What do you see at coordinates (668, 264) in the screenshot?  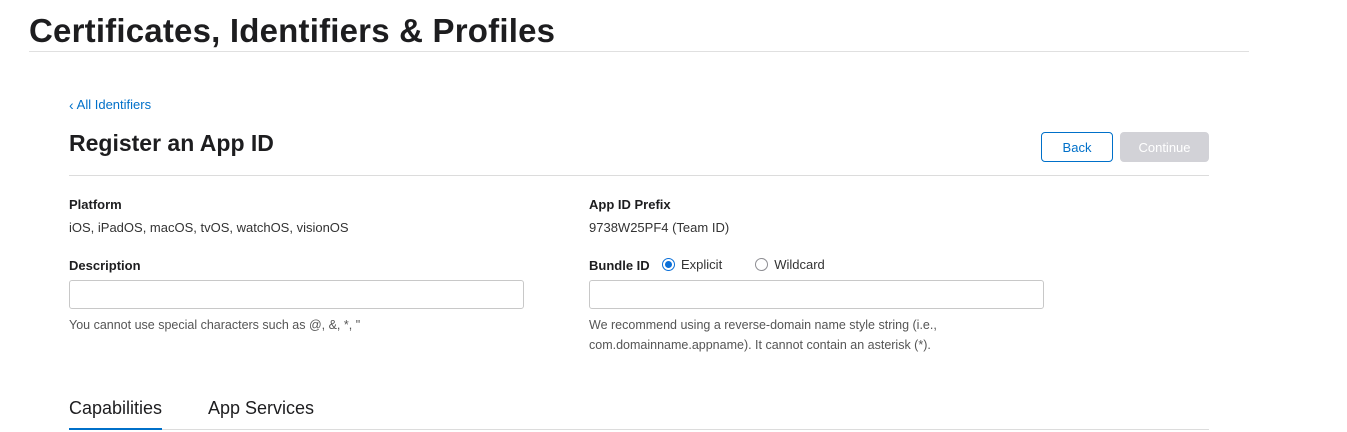 I see `explicit-radio` at bounding box center [668, 264].